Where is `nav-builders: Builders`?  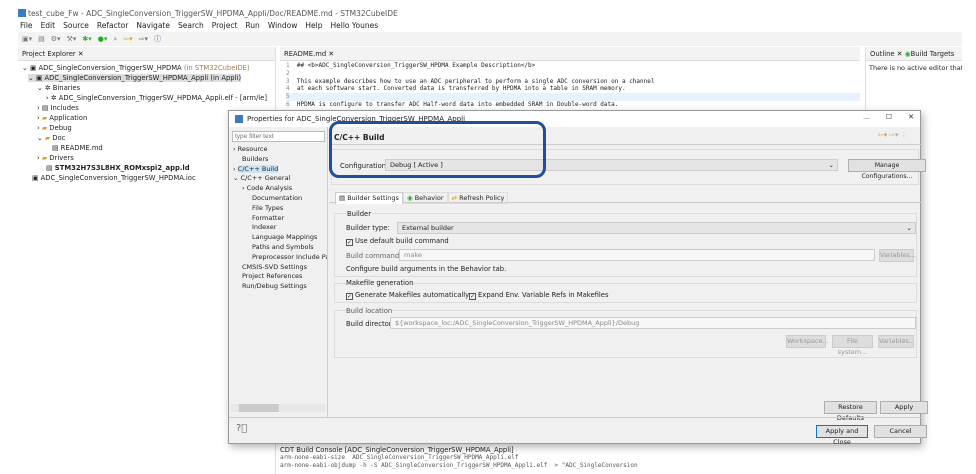 nav-builders: Builders is located at coordinates (280, 160).